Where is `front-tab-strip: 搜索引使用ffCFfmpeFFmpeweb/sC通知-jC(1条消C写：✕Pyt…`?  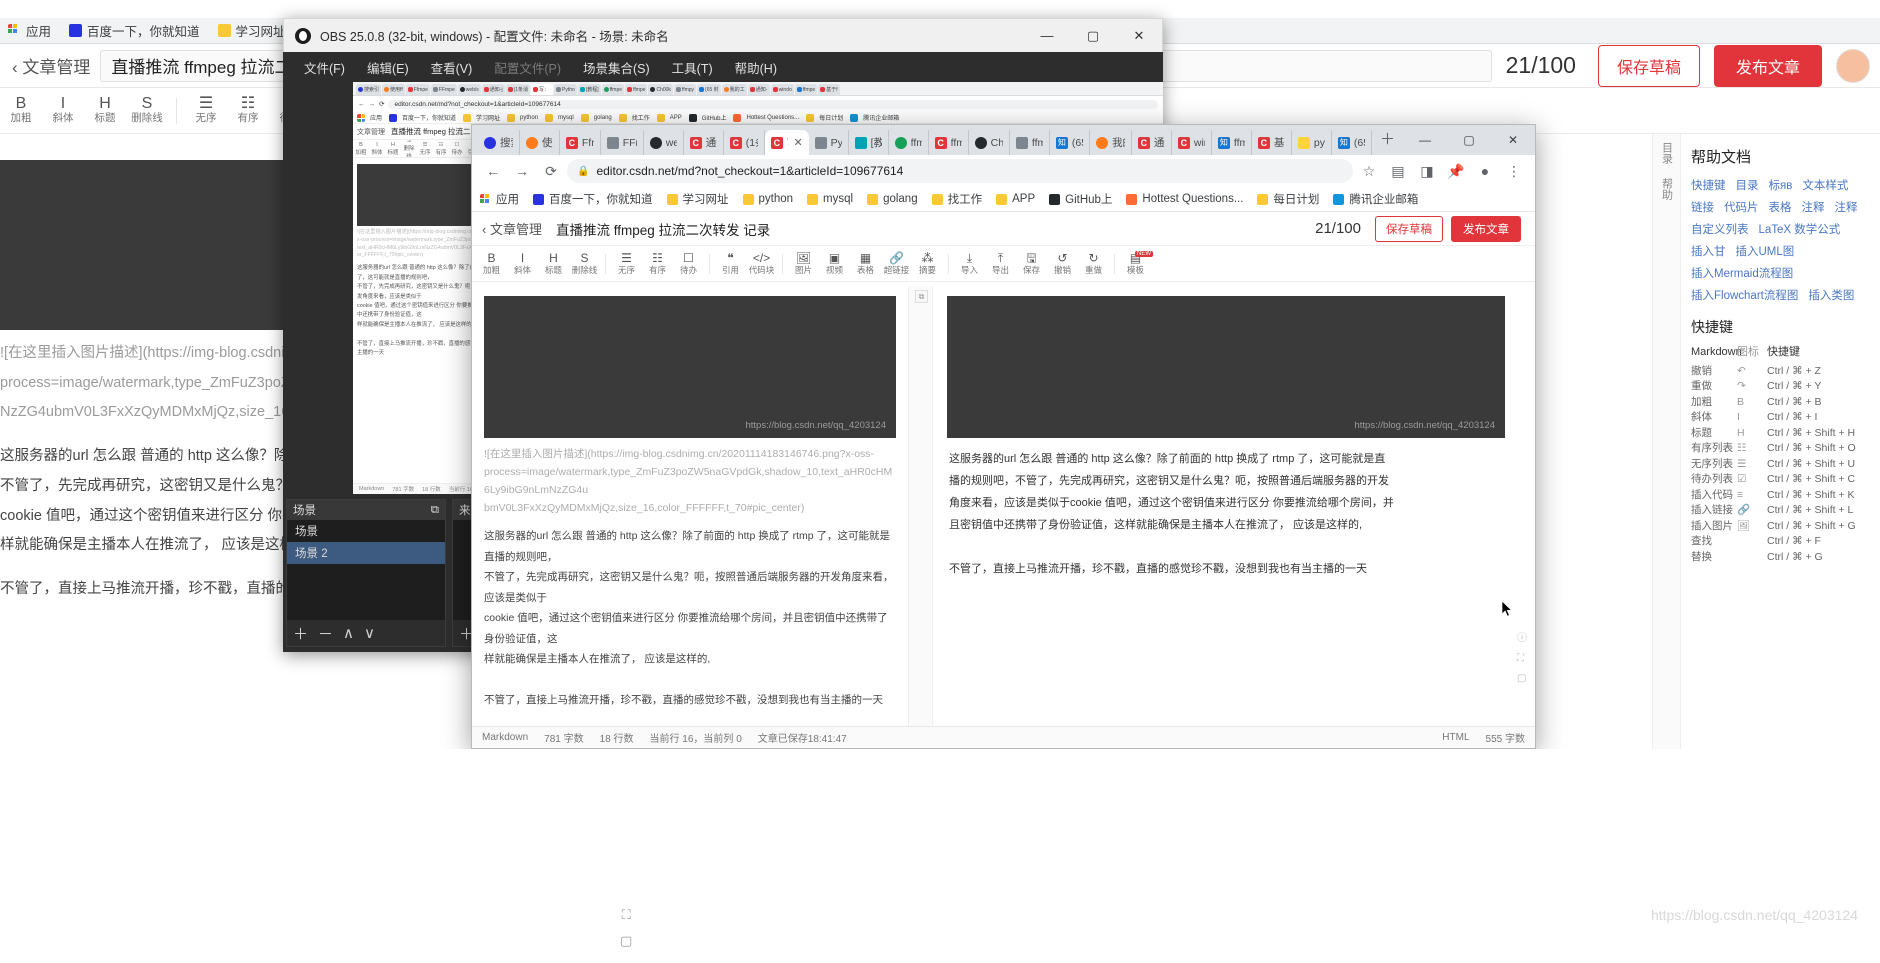
front-tab-strip: 搜索引使用ffCFfmpeFFmpeweb/sC通知-jC(1条消C写：✕Pyt… is located at coordinates (922, 140).